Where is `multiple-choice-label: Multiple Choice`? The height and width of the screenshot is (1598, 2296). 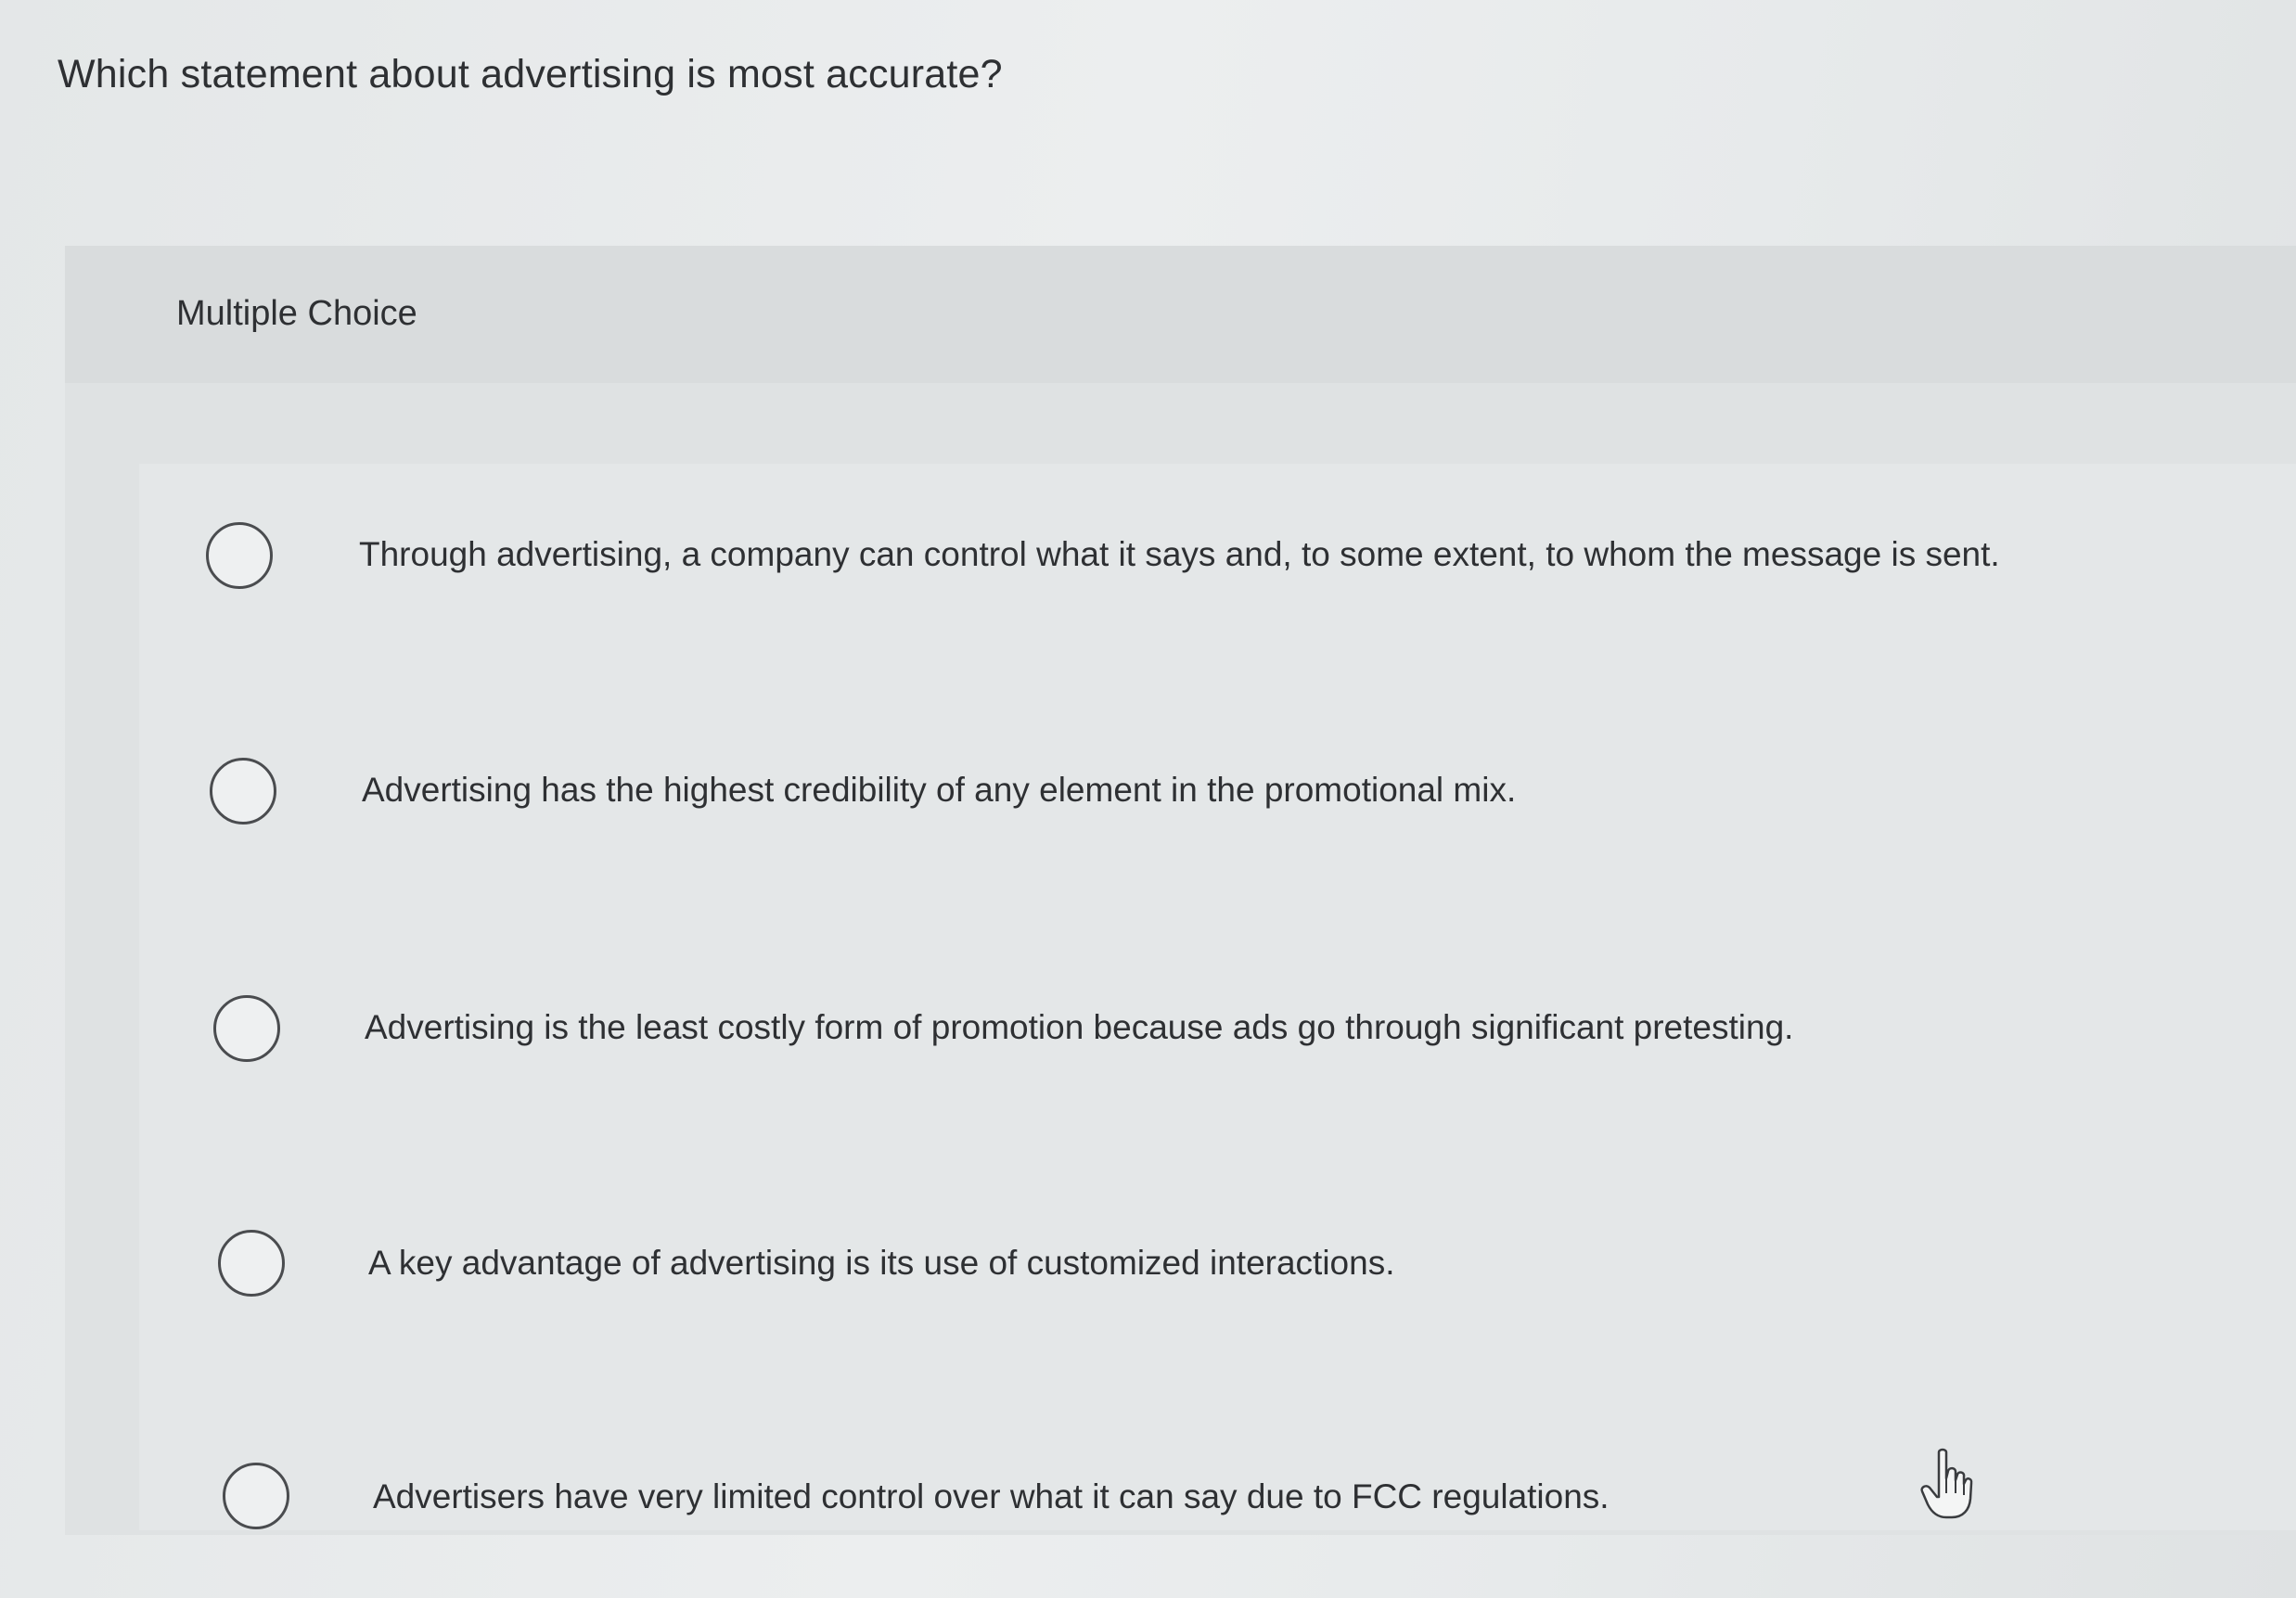
multiple-choice-label: Multiple Choice is located at coordinates (296, 313).